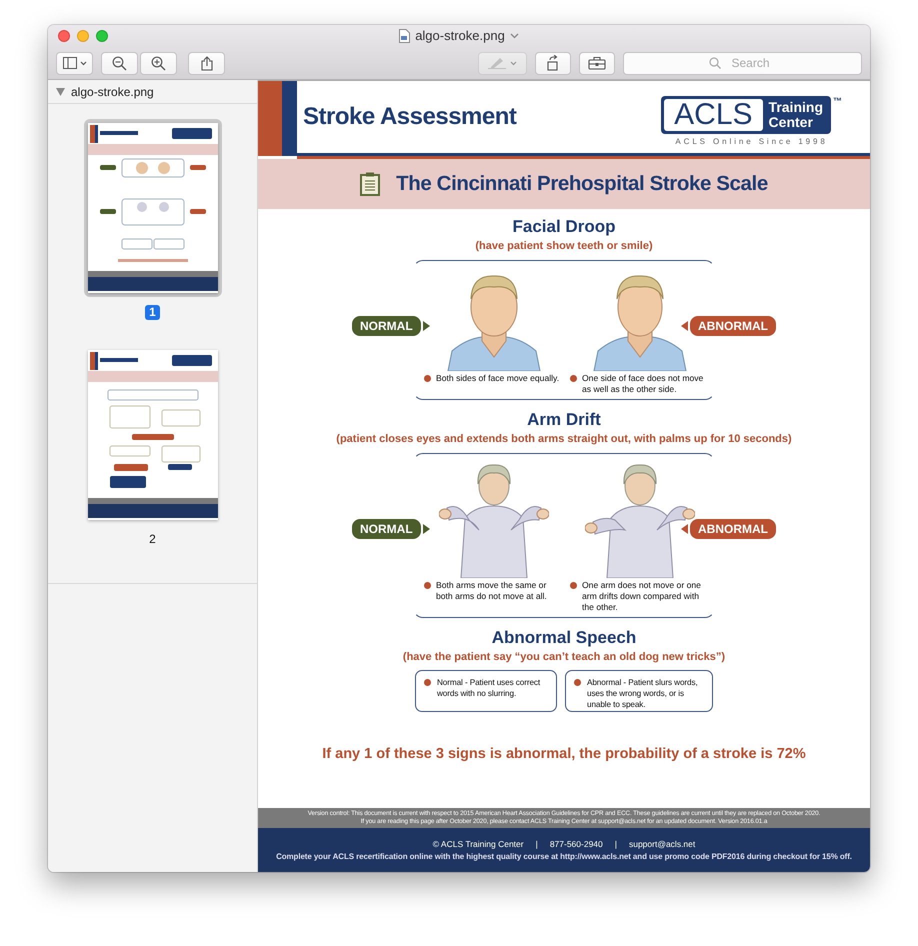  Describe the element at coordinates (642, 596) in the screenshot. I see `observation-note: One arm does not move or one arm drifts down compared with the other.` at that location.